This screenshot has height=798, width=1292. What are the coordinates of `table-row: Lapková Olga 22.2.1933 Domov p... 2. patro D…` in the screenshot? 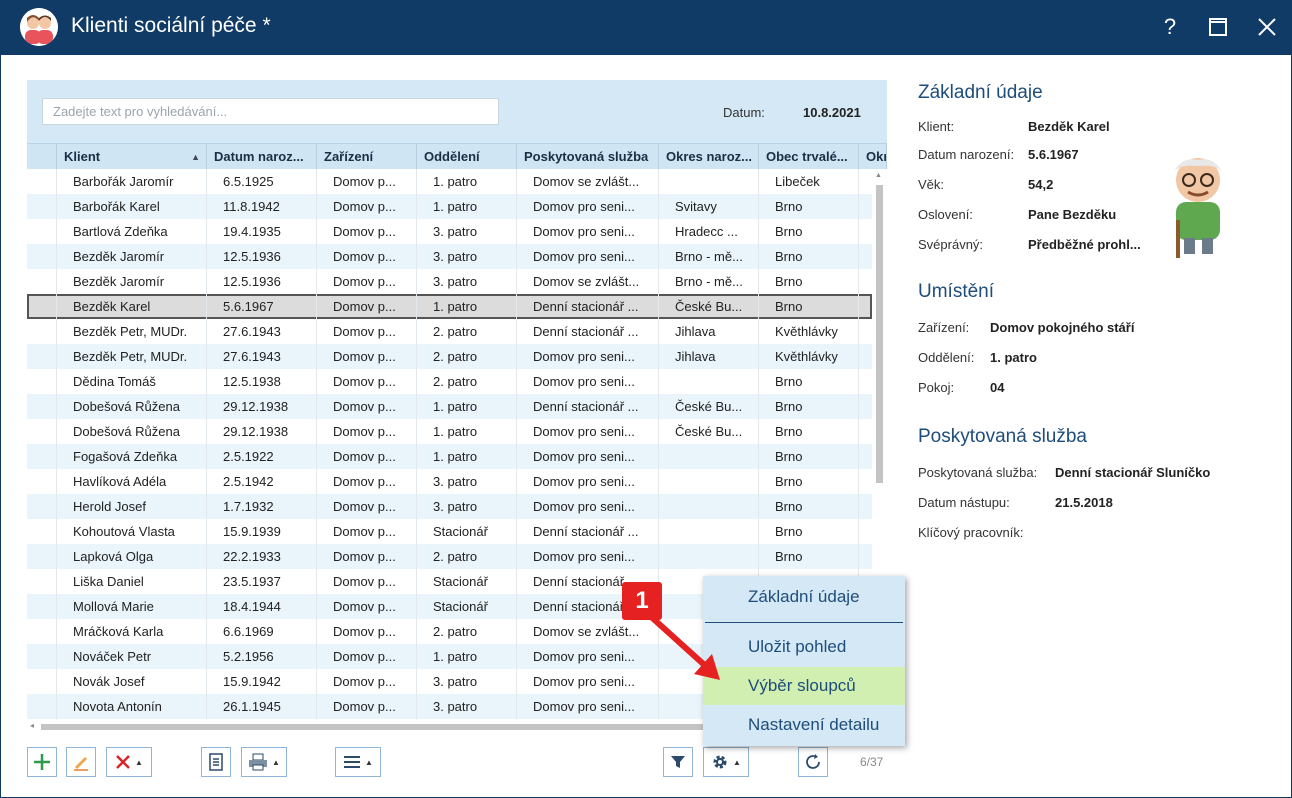 It's located at (449, 556).